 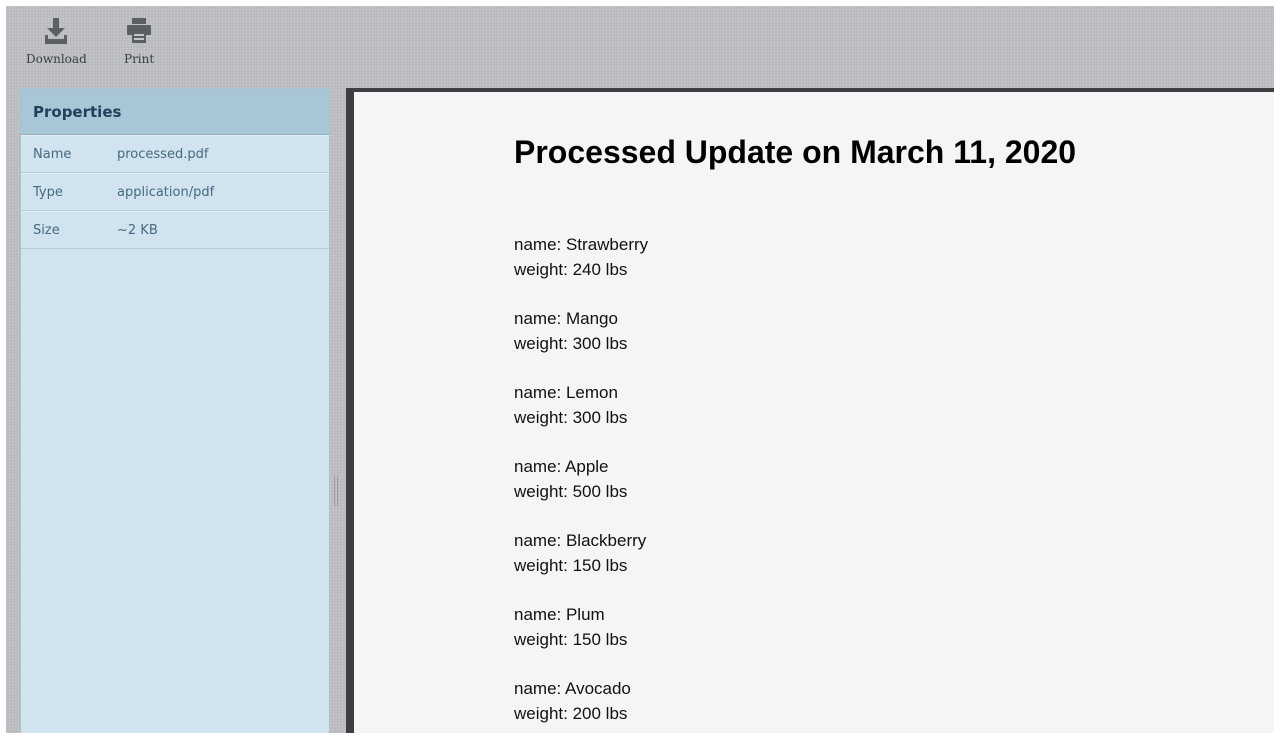 I want to click on entry-name: name: Lemon, so click(x=566, y=392).